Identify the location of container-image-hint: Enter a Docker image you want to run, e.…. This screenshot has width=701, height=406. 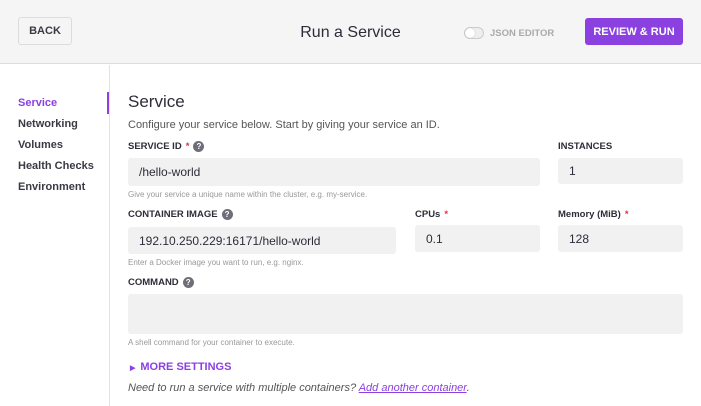
(216, 262).